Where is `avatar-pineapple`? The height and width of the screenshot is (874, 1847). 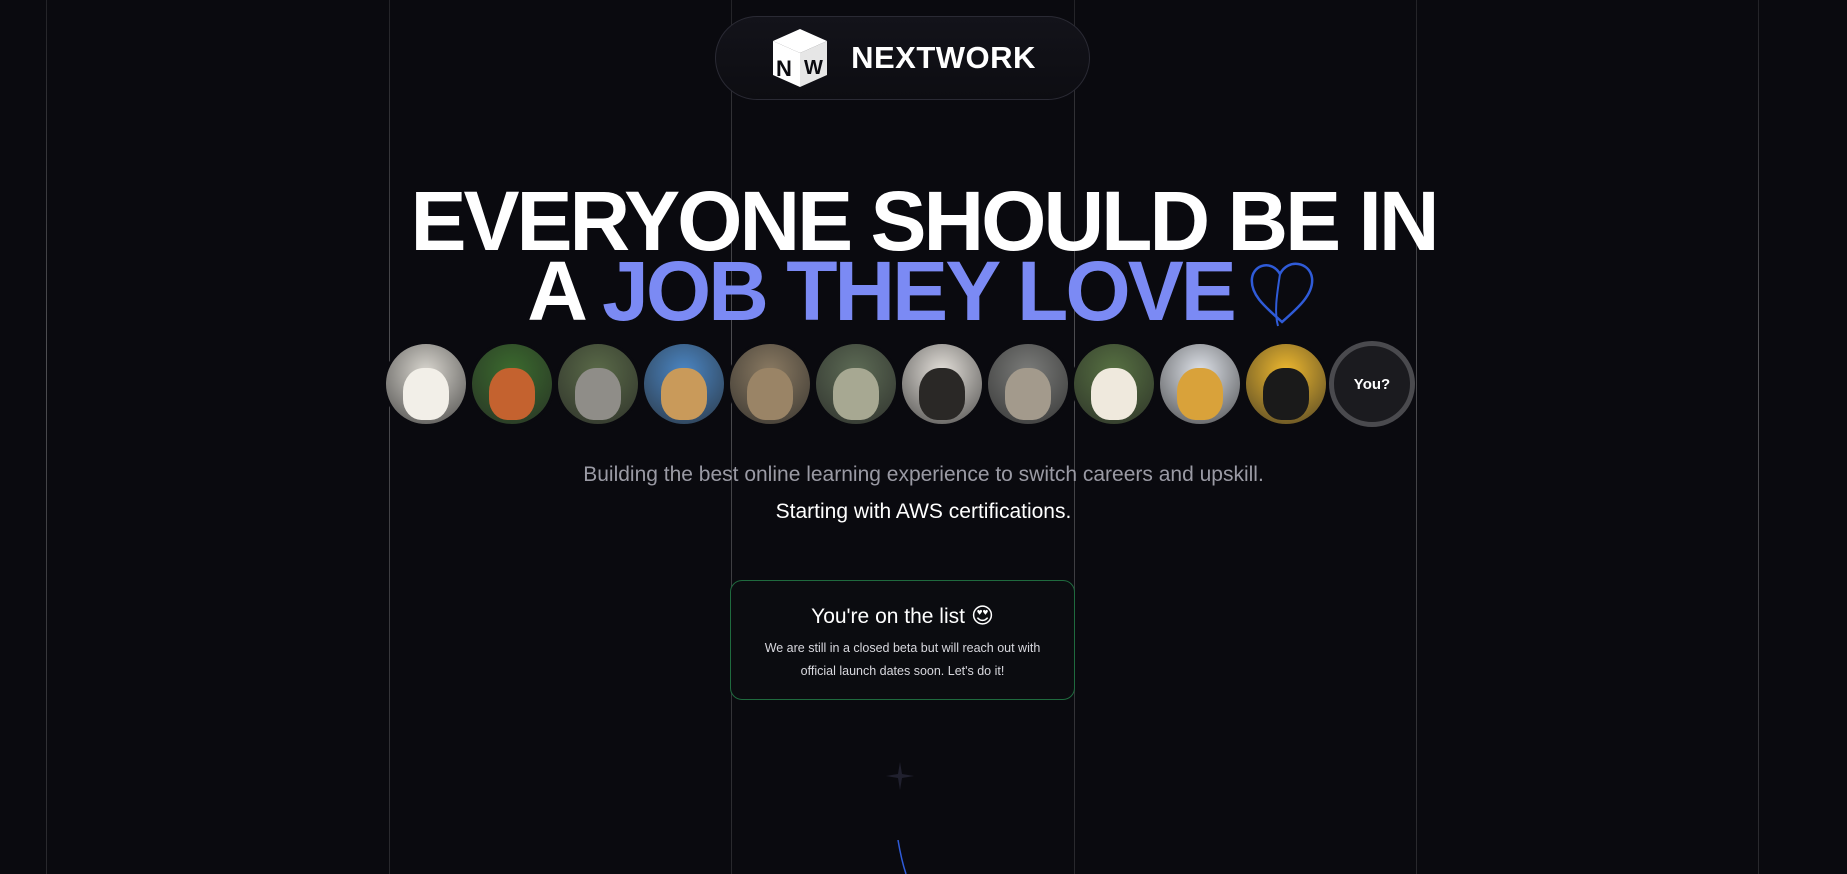 avatar-pineapple is located at coordinates (1200, 384).